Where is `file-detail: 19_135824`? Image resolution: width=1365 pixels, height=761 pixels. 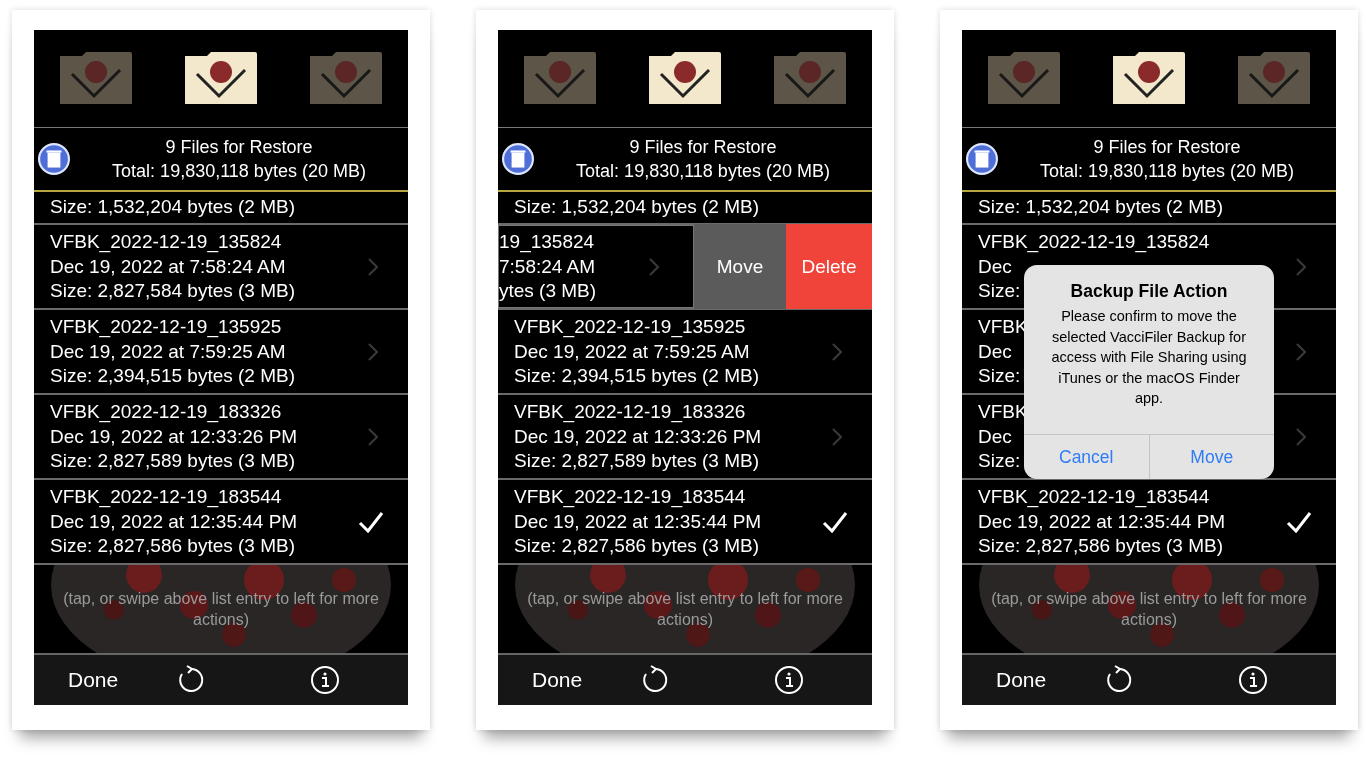 file-detail: 19_135824 is located at coordinates (547, 242).